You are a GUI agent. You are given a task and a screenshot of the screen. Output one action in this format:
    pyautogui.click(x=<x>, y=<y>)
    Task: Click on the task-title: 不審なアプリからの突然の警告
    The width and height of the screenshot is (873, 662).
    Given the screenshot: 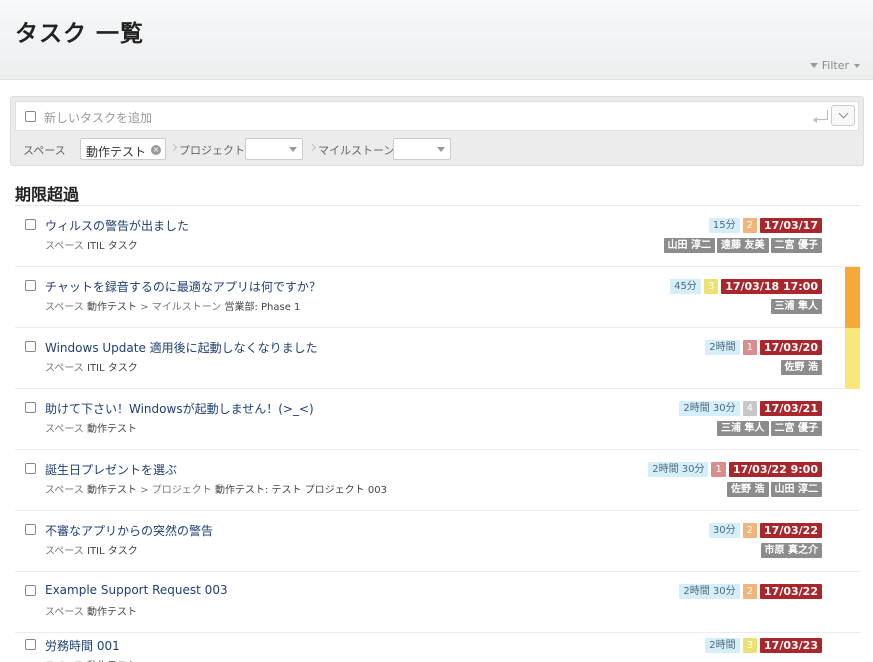 What is the action you would take?
    pyautogui.click(x=129, y=530)
    